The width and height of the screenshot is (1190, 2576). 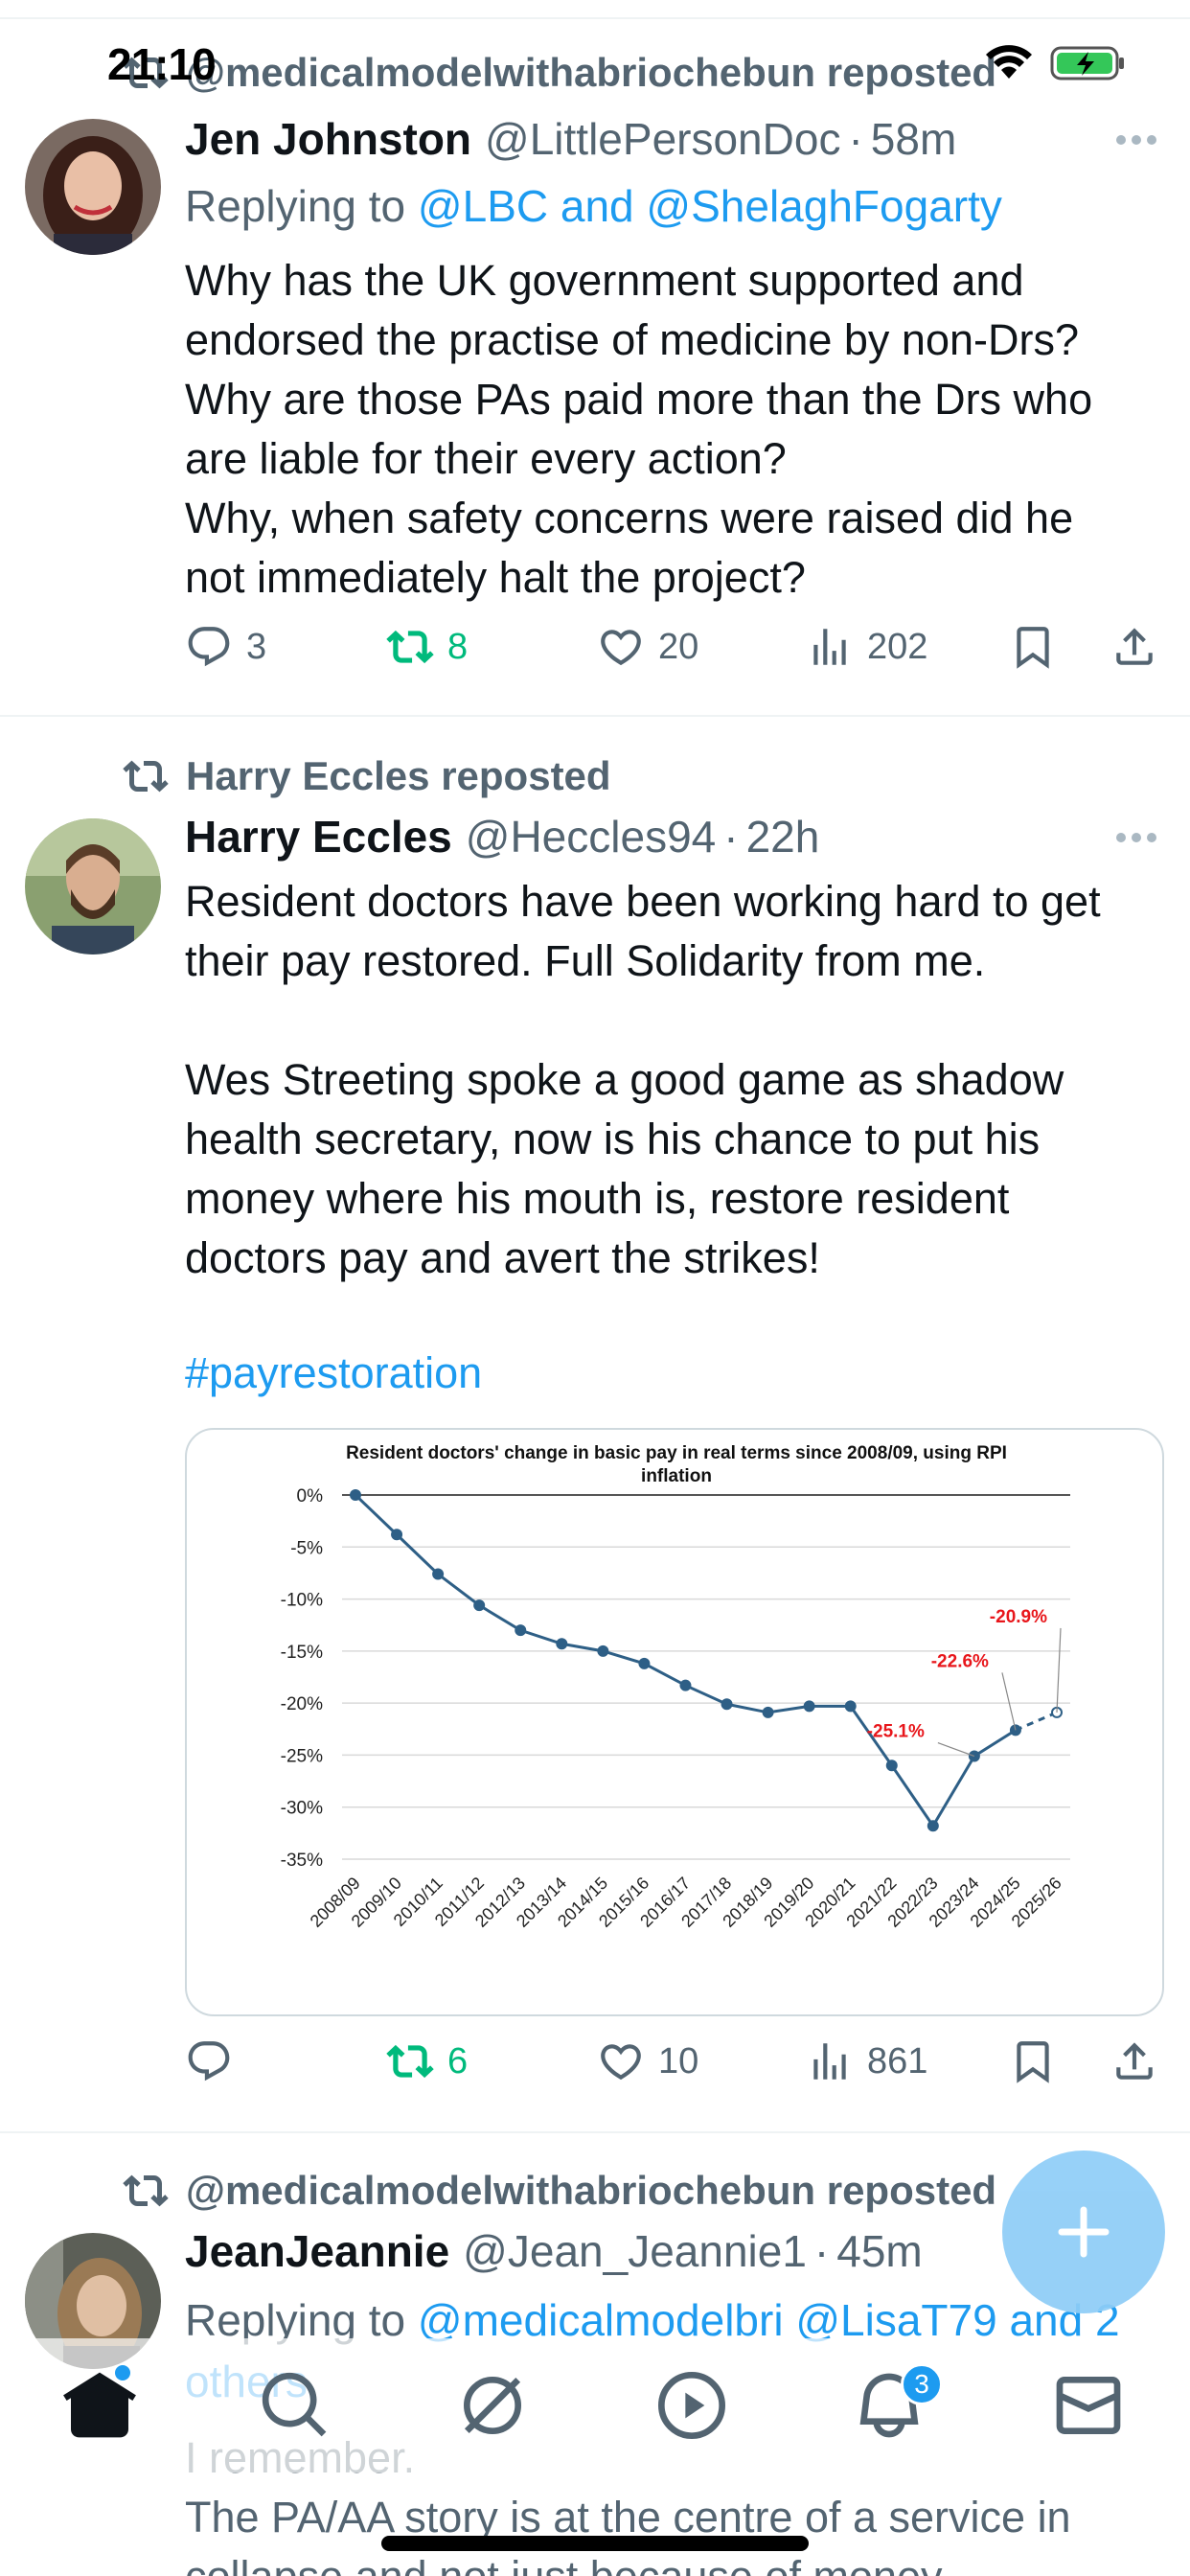 I want to click on views-button: 861, so click(x=867, y=2061).